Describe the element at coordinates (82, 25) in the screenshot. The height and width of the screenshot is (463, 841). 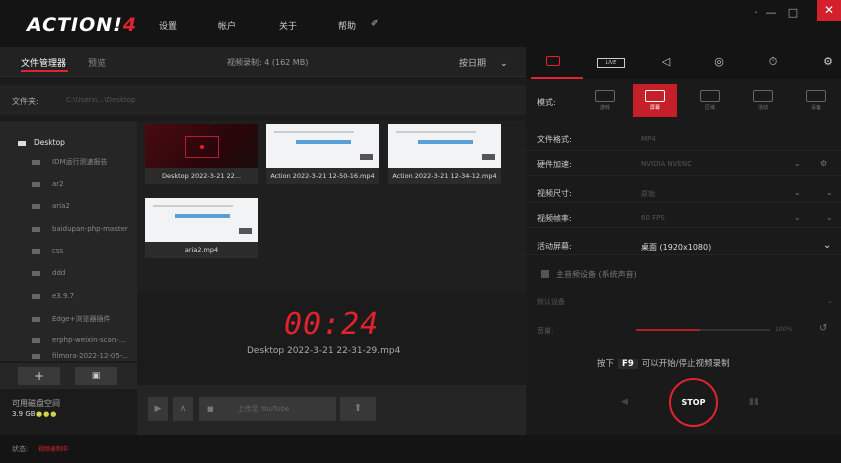
I see `app-logo: ACTION!4` at that location.